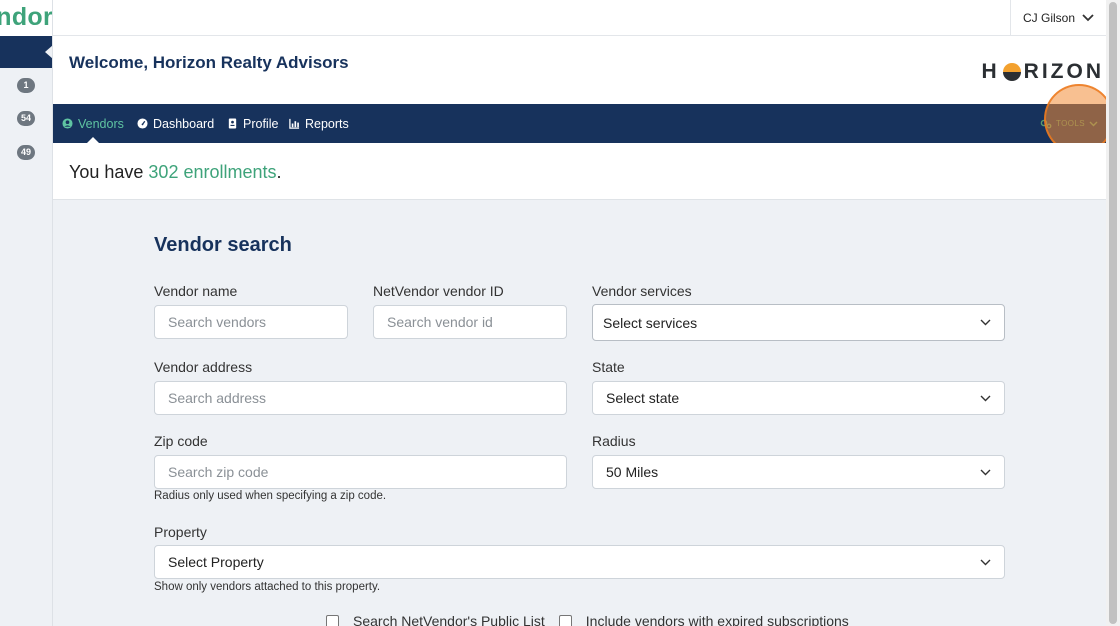  I want to click on tools-menu: TOOLS, so click(1069, 123).